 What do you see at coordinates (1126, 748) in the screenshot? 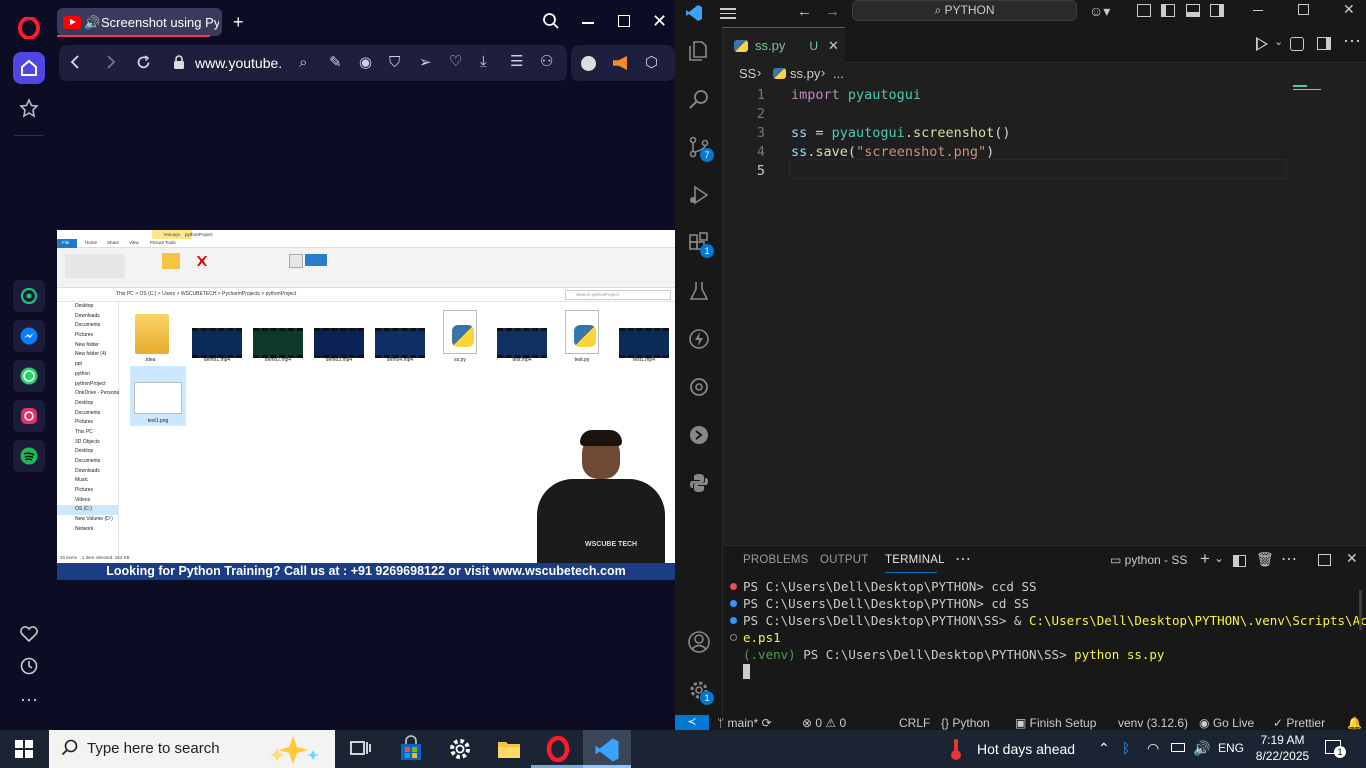
I see `bluetooth-icon: ᛒ` at bounding box center [1126, 748].